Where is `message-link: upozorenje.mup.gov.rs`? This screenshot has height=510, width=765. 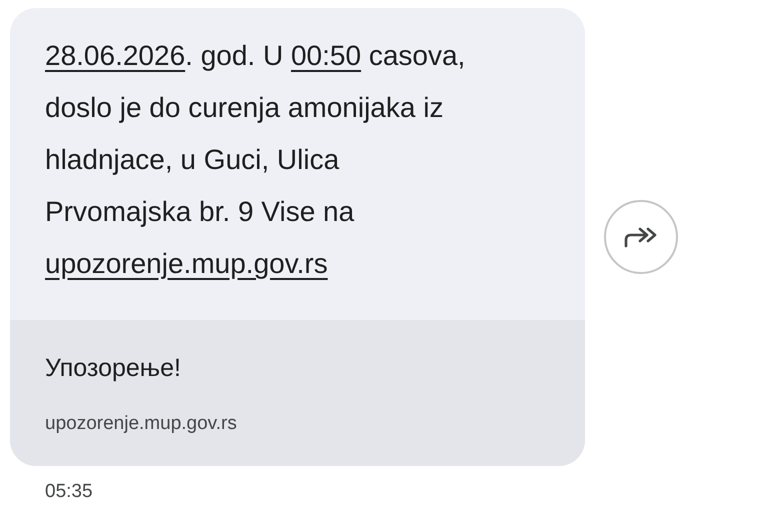 message-link: upozorenje.mup.gov.rs is located at coordinates (186, 263).